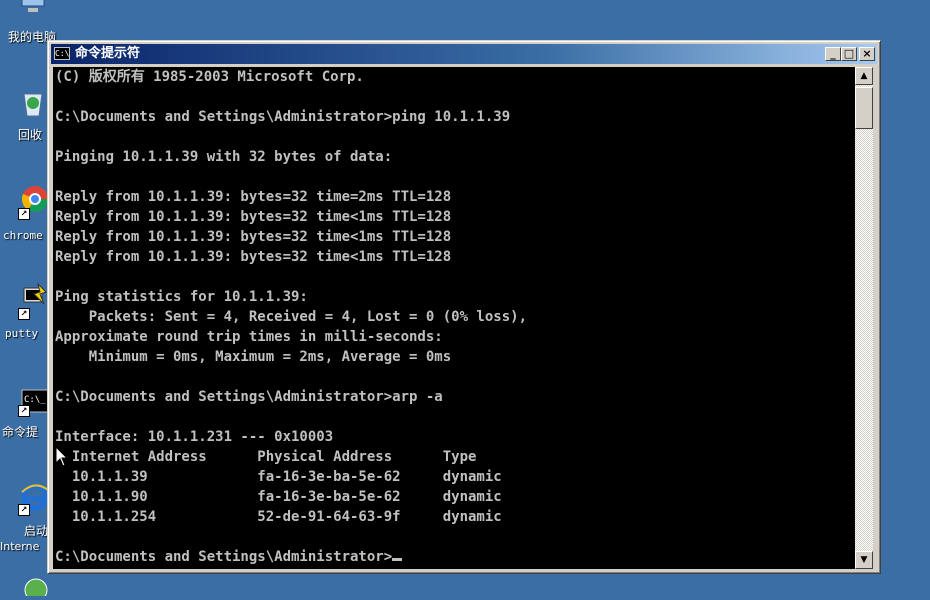  What do you see at coordinates (62, 53) in the screenshot?
I see `cmd-icon: C:\` at bounding box center [62, 53].